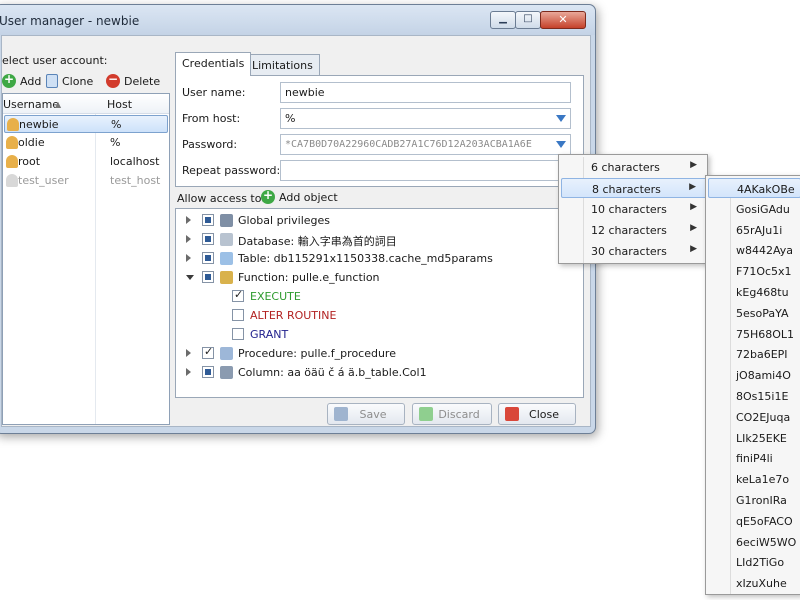 This screenshot has height=600, width=800. I want to click on menu-item-password: w8442Aya, so click(754, 250).